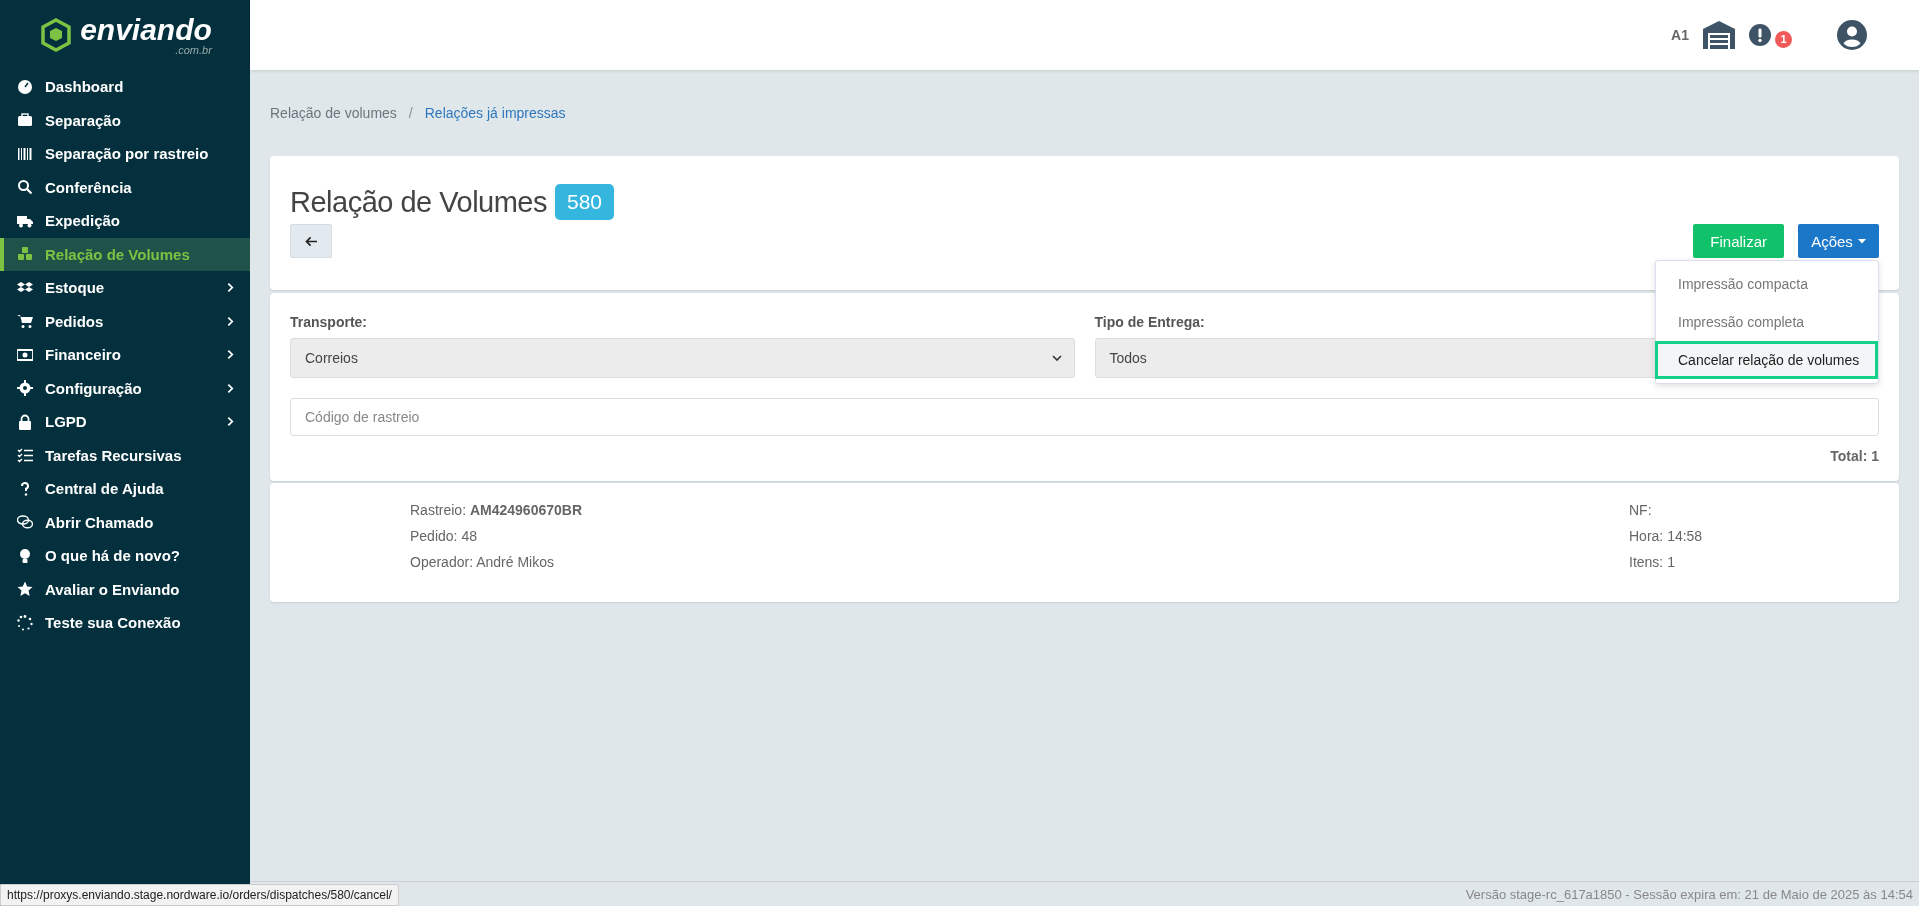  What do you see at coordinates (1652, 562) in the screenshot?
I see `volume-detail: Itens: 1` at bounding box center [1652, 562].